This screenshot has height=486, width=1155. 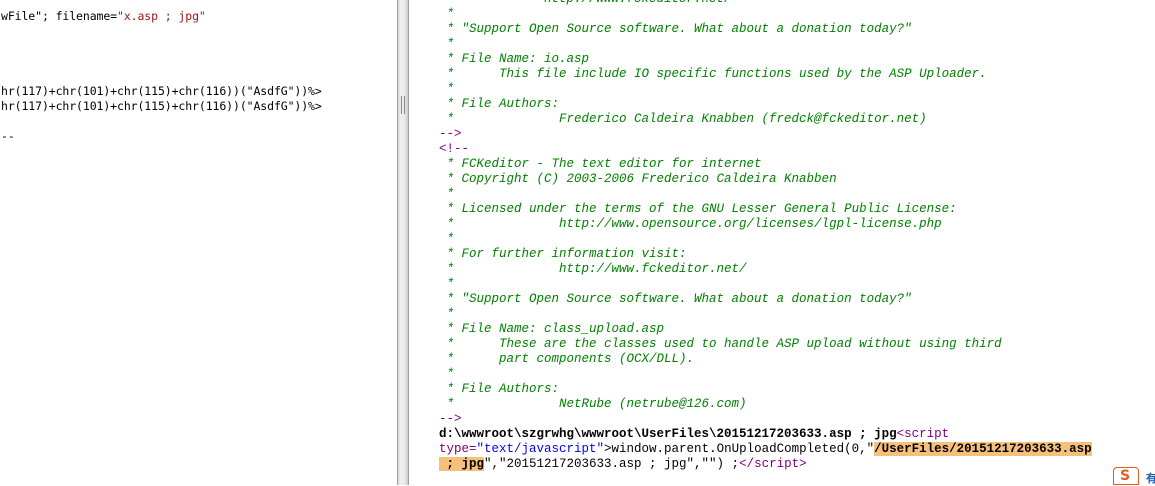 What do you see at coordinates (593, 404) in the screenshot?
I see `code-text: * NetRube (netrube@126.com)` at bounding box center [593, 404].